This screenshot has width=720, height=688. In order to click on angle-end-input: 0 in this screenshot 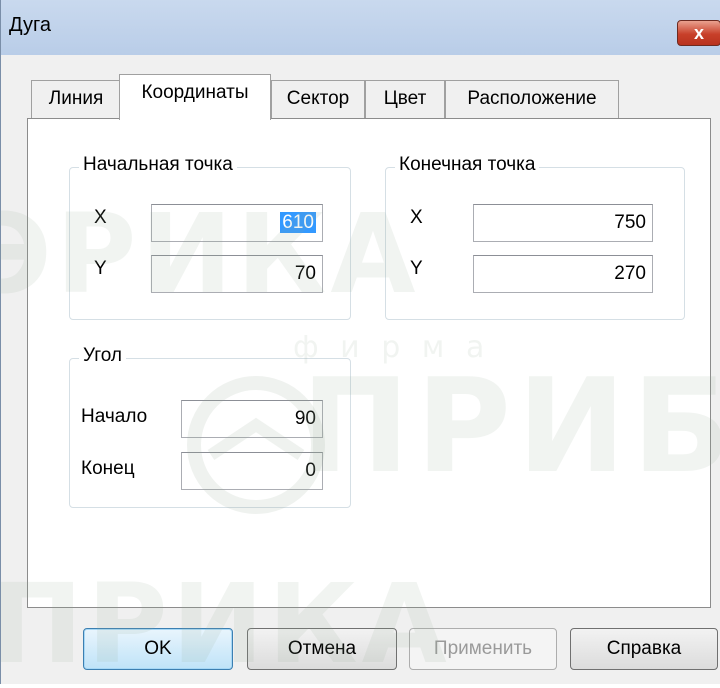, I will do `click(252, 471)`.